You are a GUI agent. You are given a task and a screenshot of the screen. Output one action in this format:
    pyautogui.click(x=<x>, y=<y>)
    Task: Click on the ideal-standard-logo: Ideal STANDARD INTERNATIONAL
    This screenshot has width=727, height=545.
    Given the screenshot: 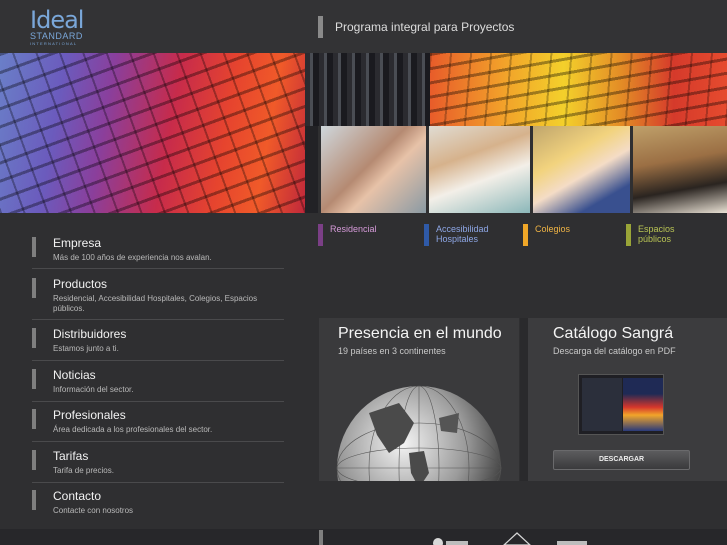 What is the action you would take?
    pyautogui.click(x=65, y=26)
    